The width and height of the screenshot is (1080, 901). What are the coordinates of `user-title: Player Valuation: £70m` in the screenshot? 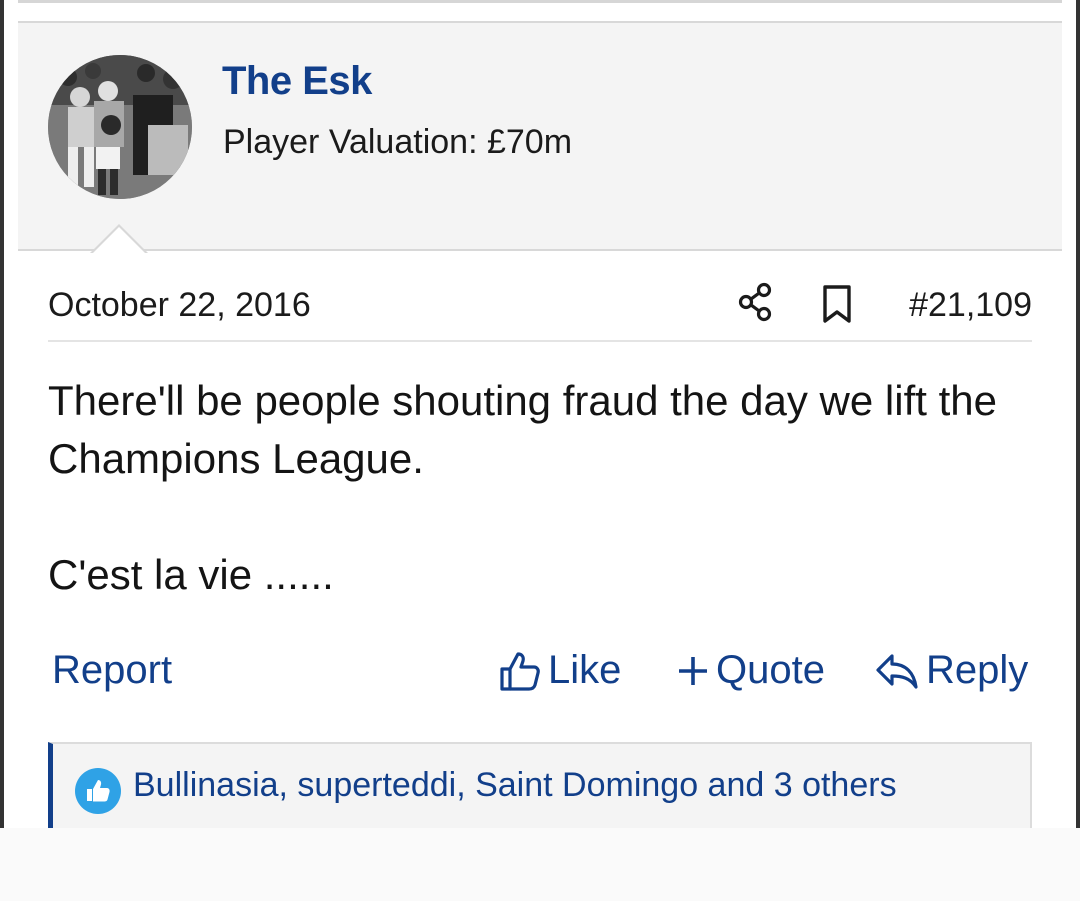 It's located at (398, 142).